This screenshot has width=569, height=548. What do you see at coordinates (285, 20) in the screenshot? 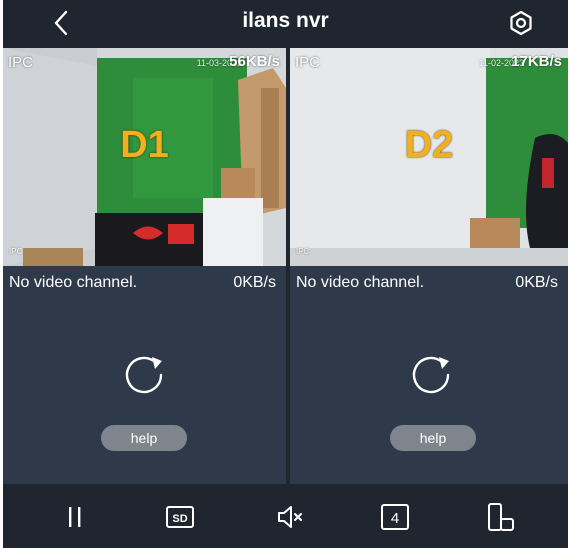
I see `page-title: ilans nvr` at bounding box center [285, 20].